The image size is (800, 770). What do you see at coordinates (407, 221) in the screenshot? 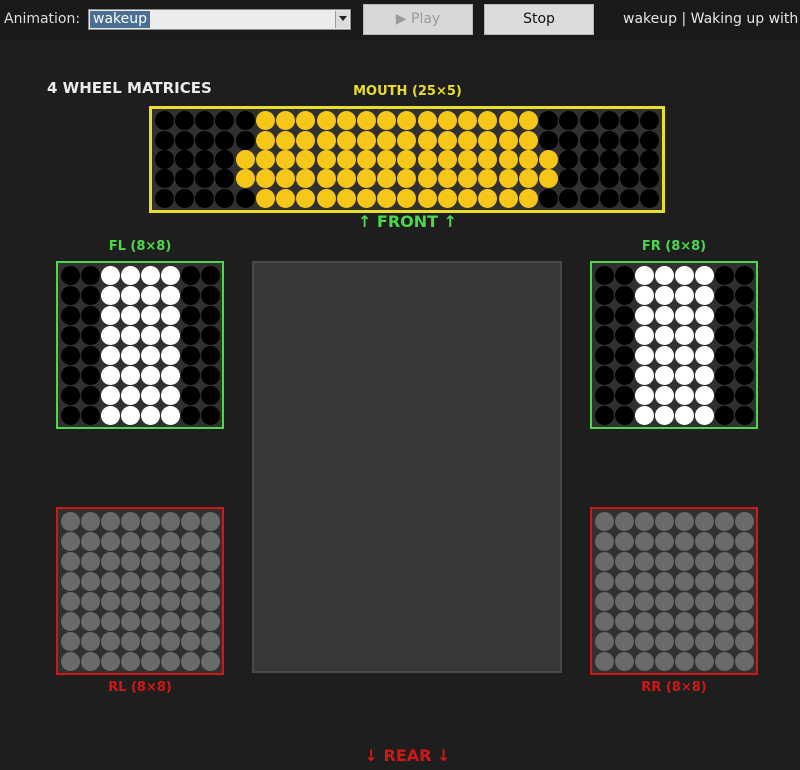
I see `front-label: ↑ FRONT ↑` at bounding box center [407, 221].